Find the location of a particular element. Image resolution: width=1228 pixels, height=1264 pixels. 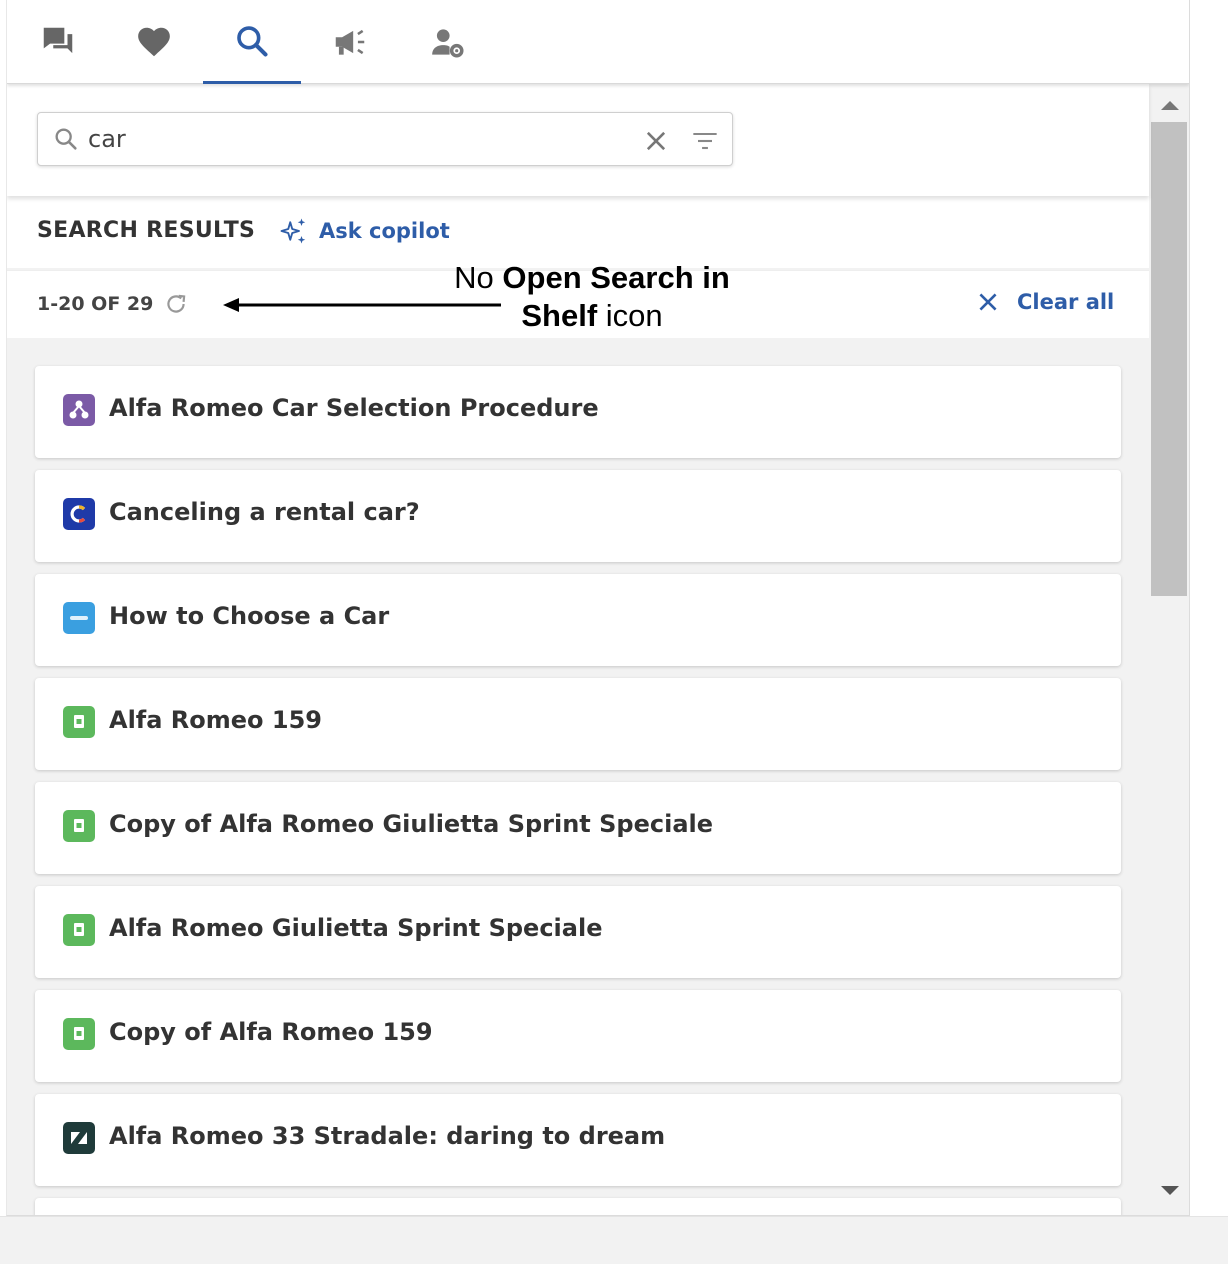

search-area is located at coordinates (578, 140).